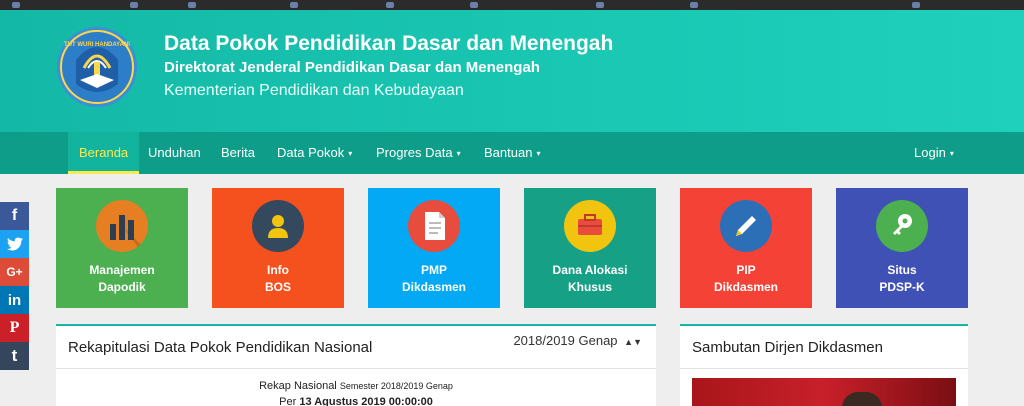 The width and height of the screenshot is (1024, 406). I want to click on nav-label: Bantuan, so click(508, 152).